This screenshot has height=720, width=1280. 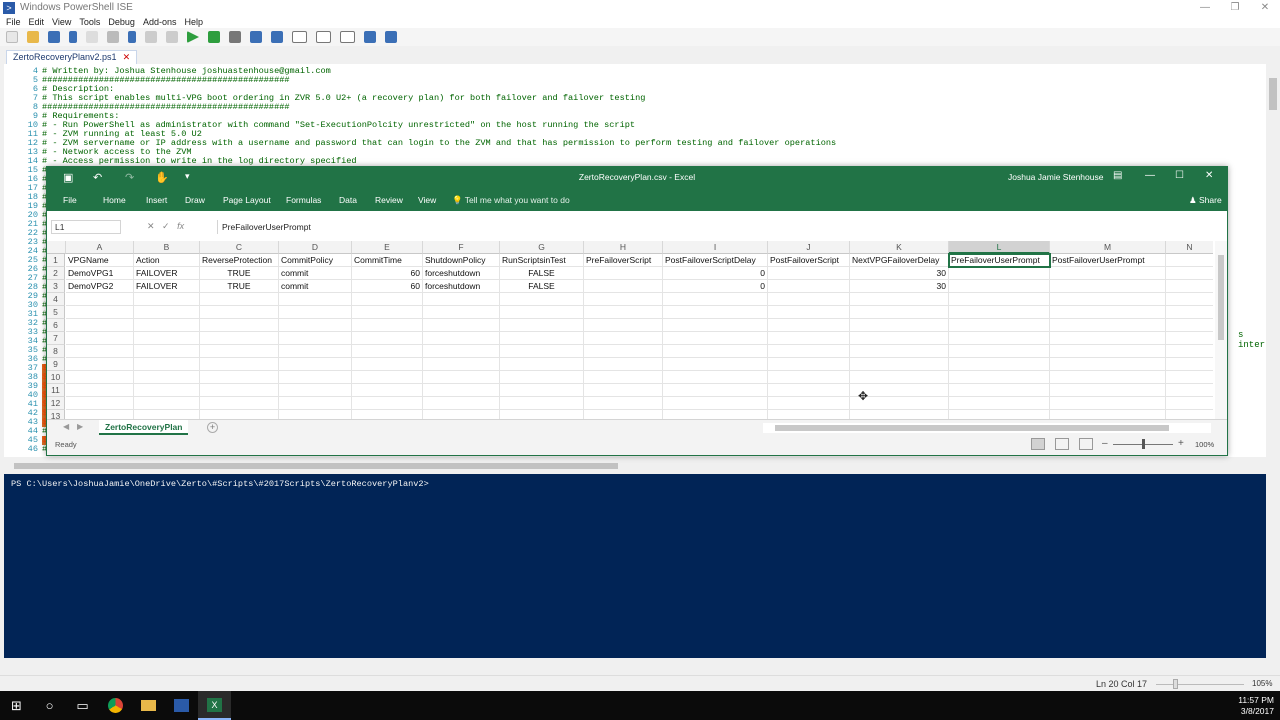 What do you see at coordinates (461, 338) in the screenshot?
I see `cell-f7` at bounding box center [461, 338].